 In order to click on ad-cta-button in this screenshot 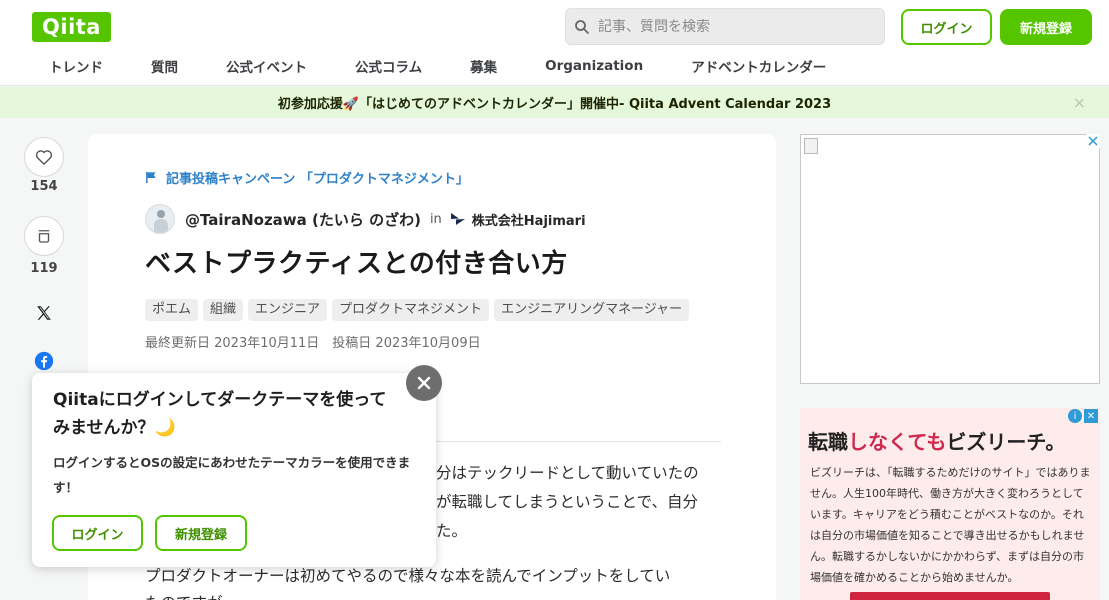, I will do `click(950, 596)`.